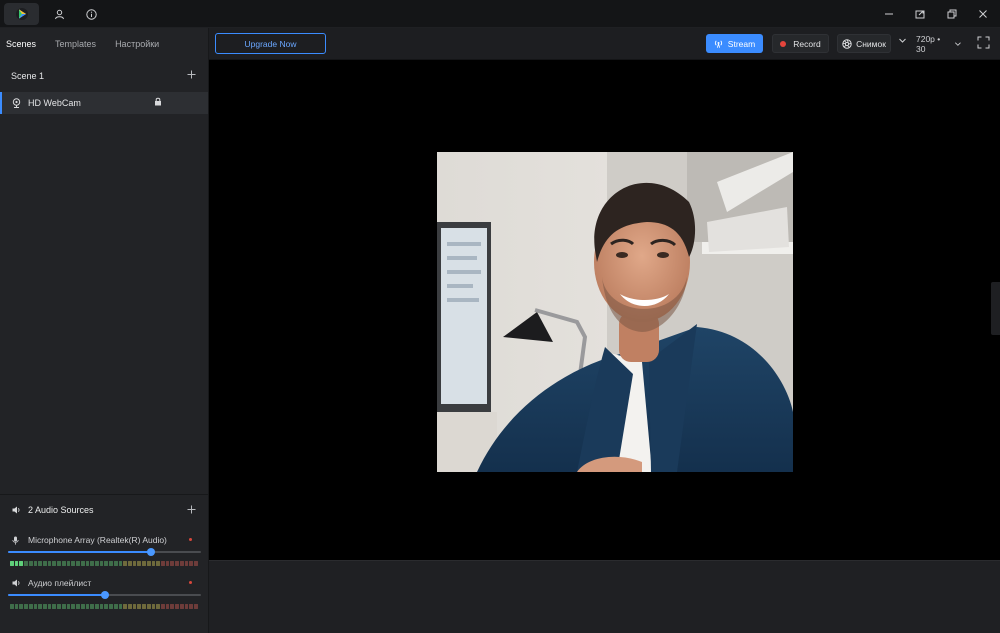 The height and width of the screenshot is (633, 1000). I want to click on quality-label: 720p • 30, so click(928, 43).